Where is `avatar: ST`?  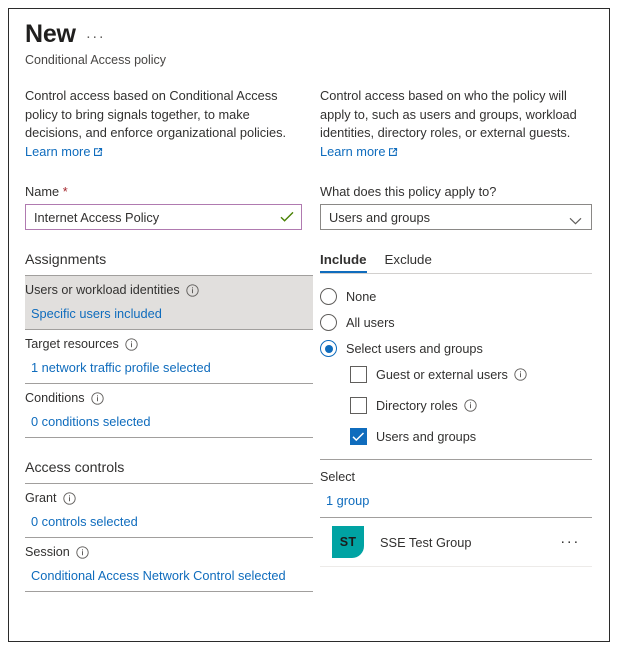 avatar: ST is located at coordinates (348, 542).